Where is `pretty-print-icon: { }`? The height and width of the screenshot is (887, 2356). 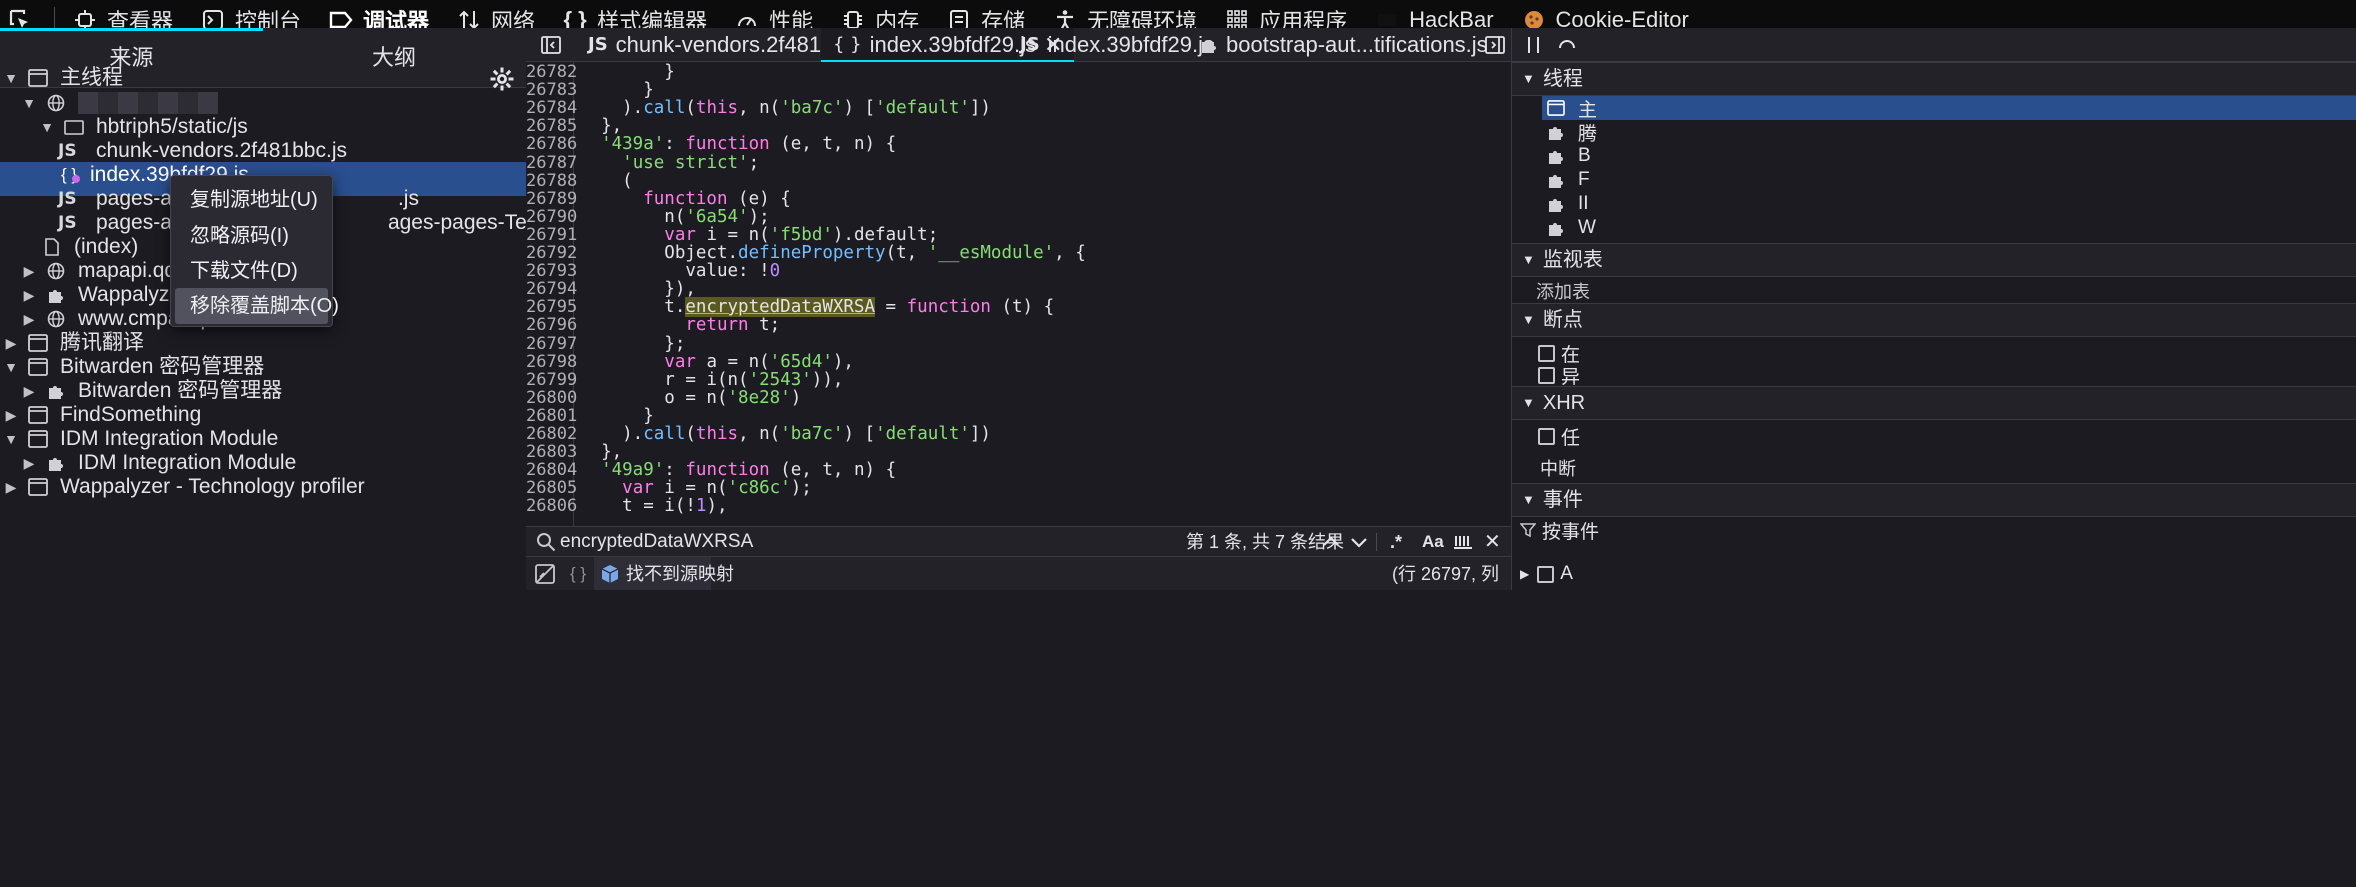
pretty-print-icon: { } is located at coordinates (578, 574).